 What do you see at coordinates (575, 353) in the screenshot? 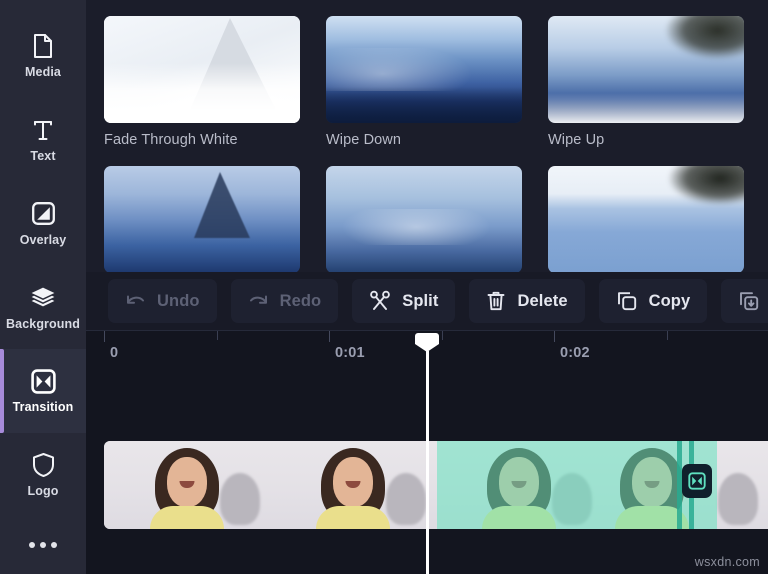
I see `ruler-time-label: 0:02` at bounding box center [575, 353].